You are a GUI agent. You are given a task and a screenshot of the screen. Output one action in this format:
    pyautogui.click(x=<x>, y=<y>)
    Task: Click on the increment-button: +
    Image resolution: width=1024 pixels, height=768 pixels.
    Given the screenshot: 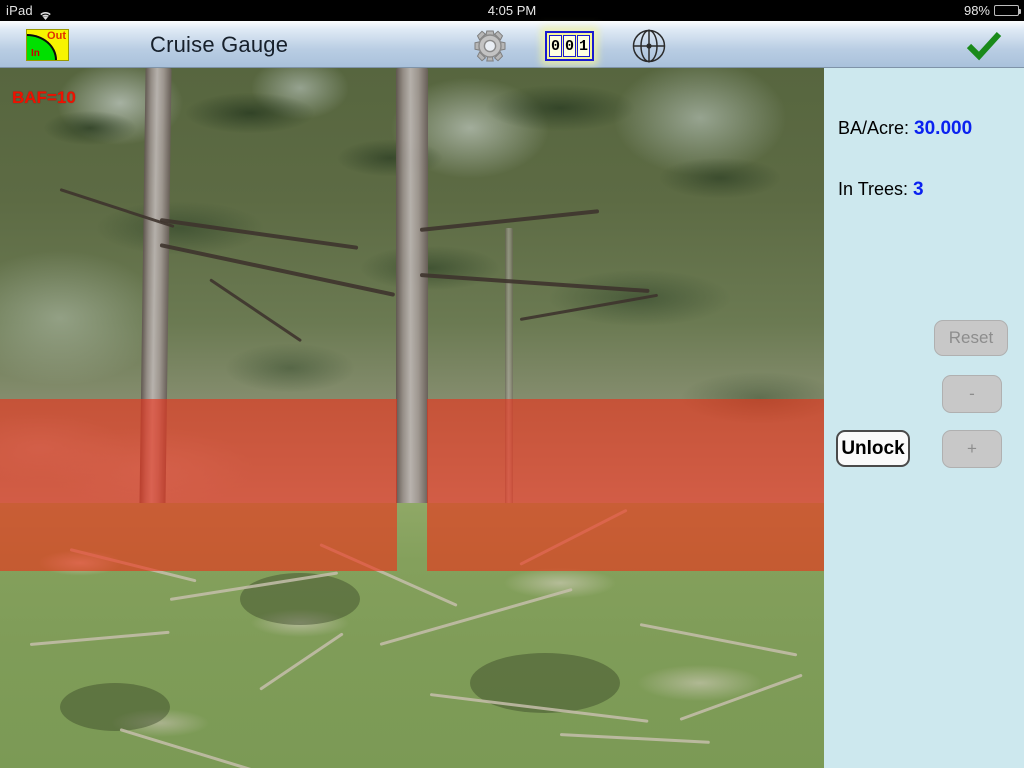 What is the action you would take?
    pyautogui.click(x=972, y=449)
    